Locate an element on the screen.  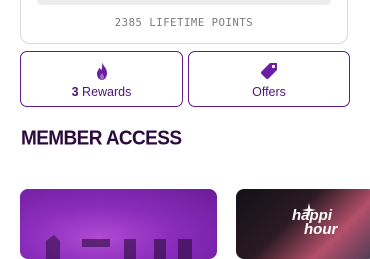
member-access-card-2: happi hour is located at coordinates (303, 224).